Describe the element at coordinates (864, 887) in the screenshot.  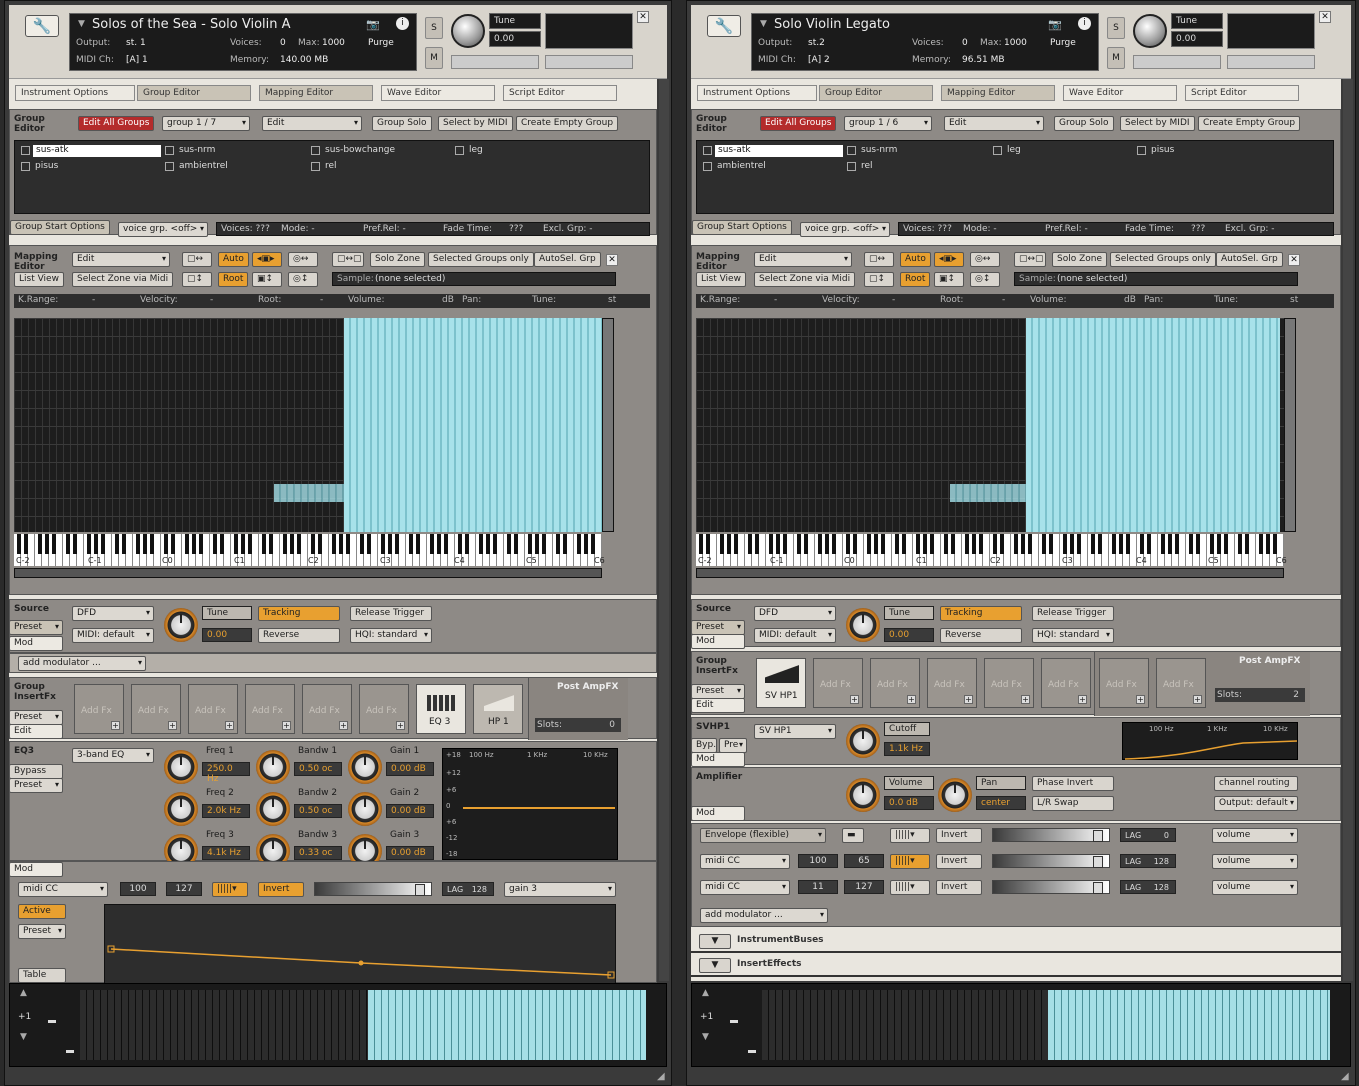
I see `mod-value-2: 127` at that location.